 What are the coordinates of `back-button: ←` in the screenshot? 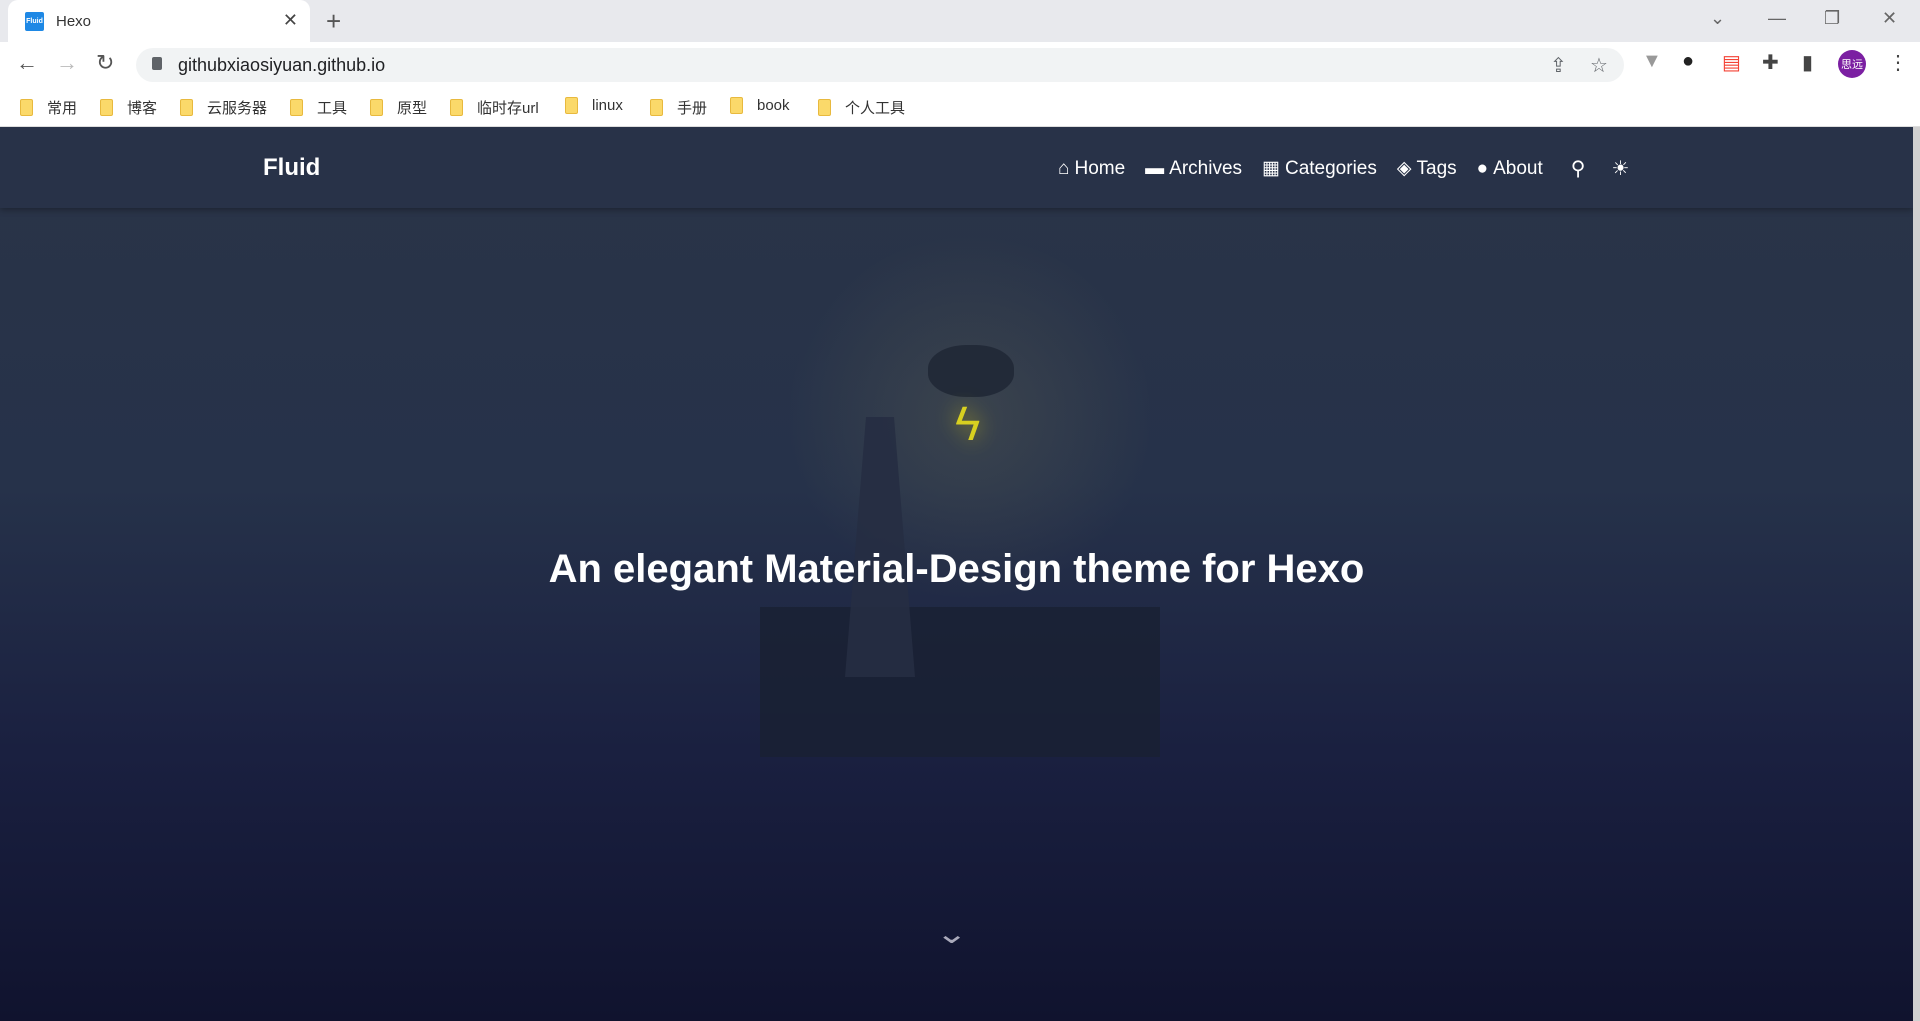 It's located at (27, 63).